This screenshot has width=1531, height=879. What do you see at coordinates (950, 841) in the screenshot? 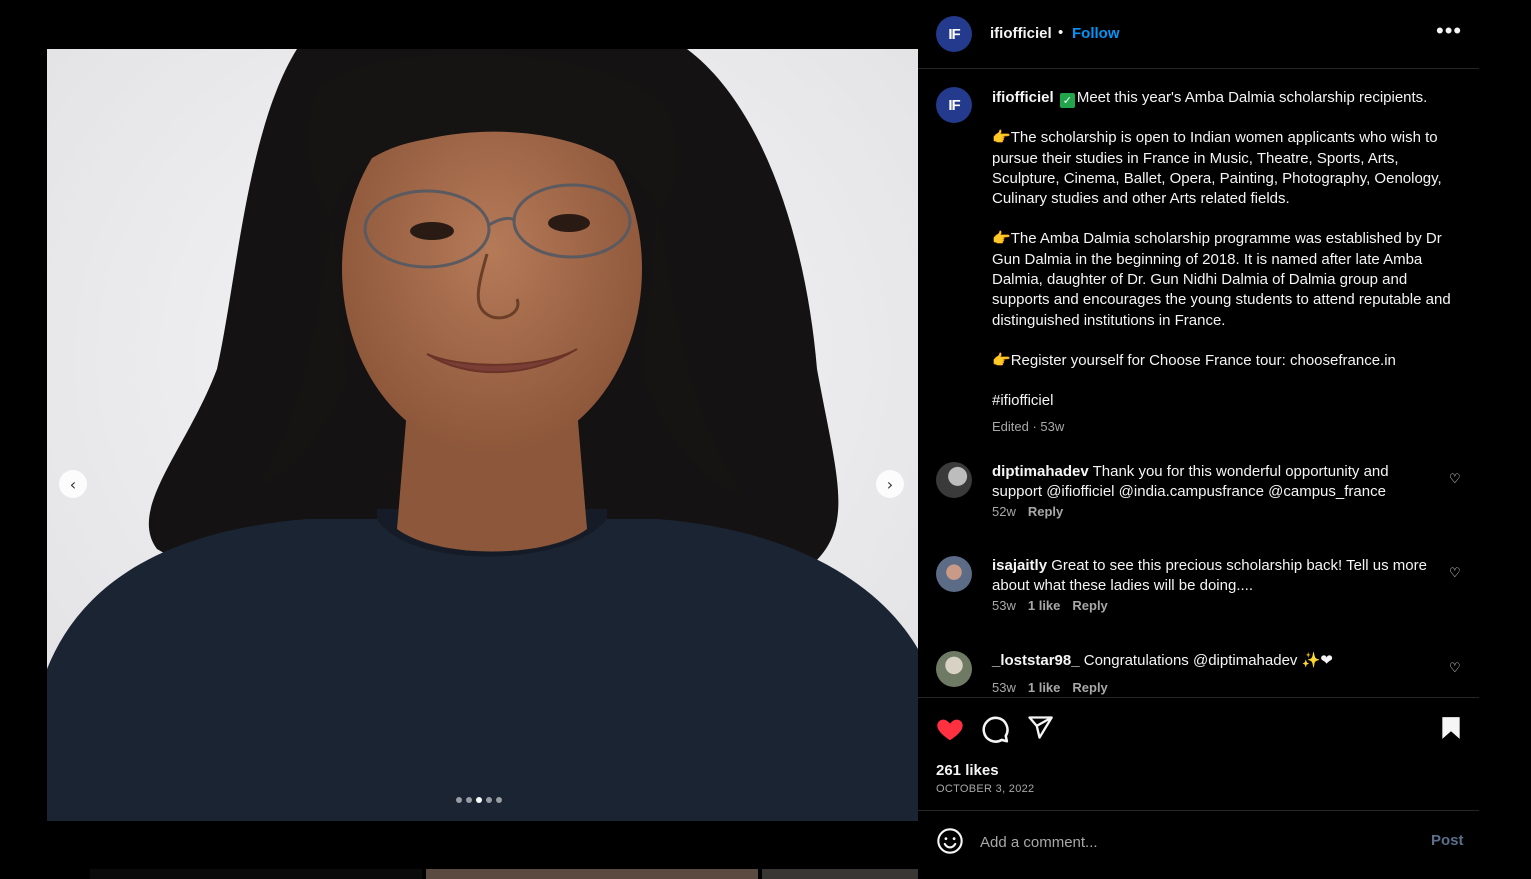
I see `emoji-icon` at bounding box center [950, 841].